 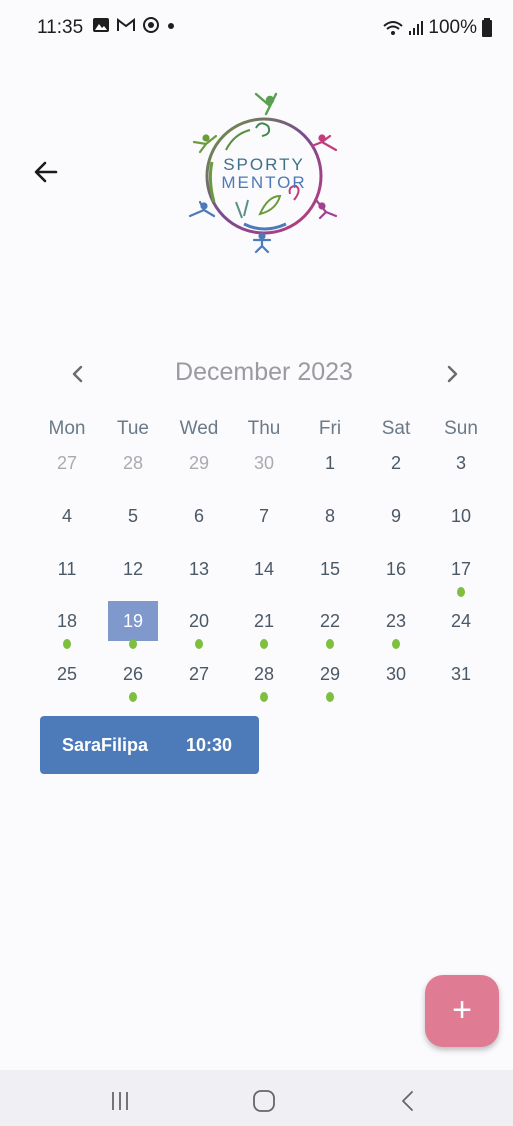 I want to click on status-notification-icons, so click(x=134, y=25).